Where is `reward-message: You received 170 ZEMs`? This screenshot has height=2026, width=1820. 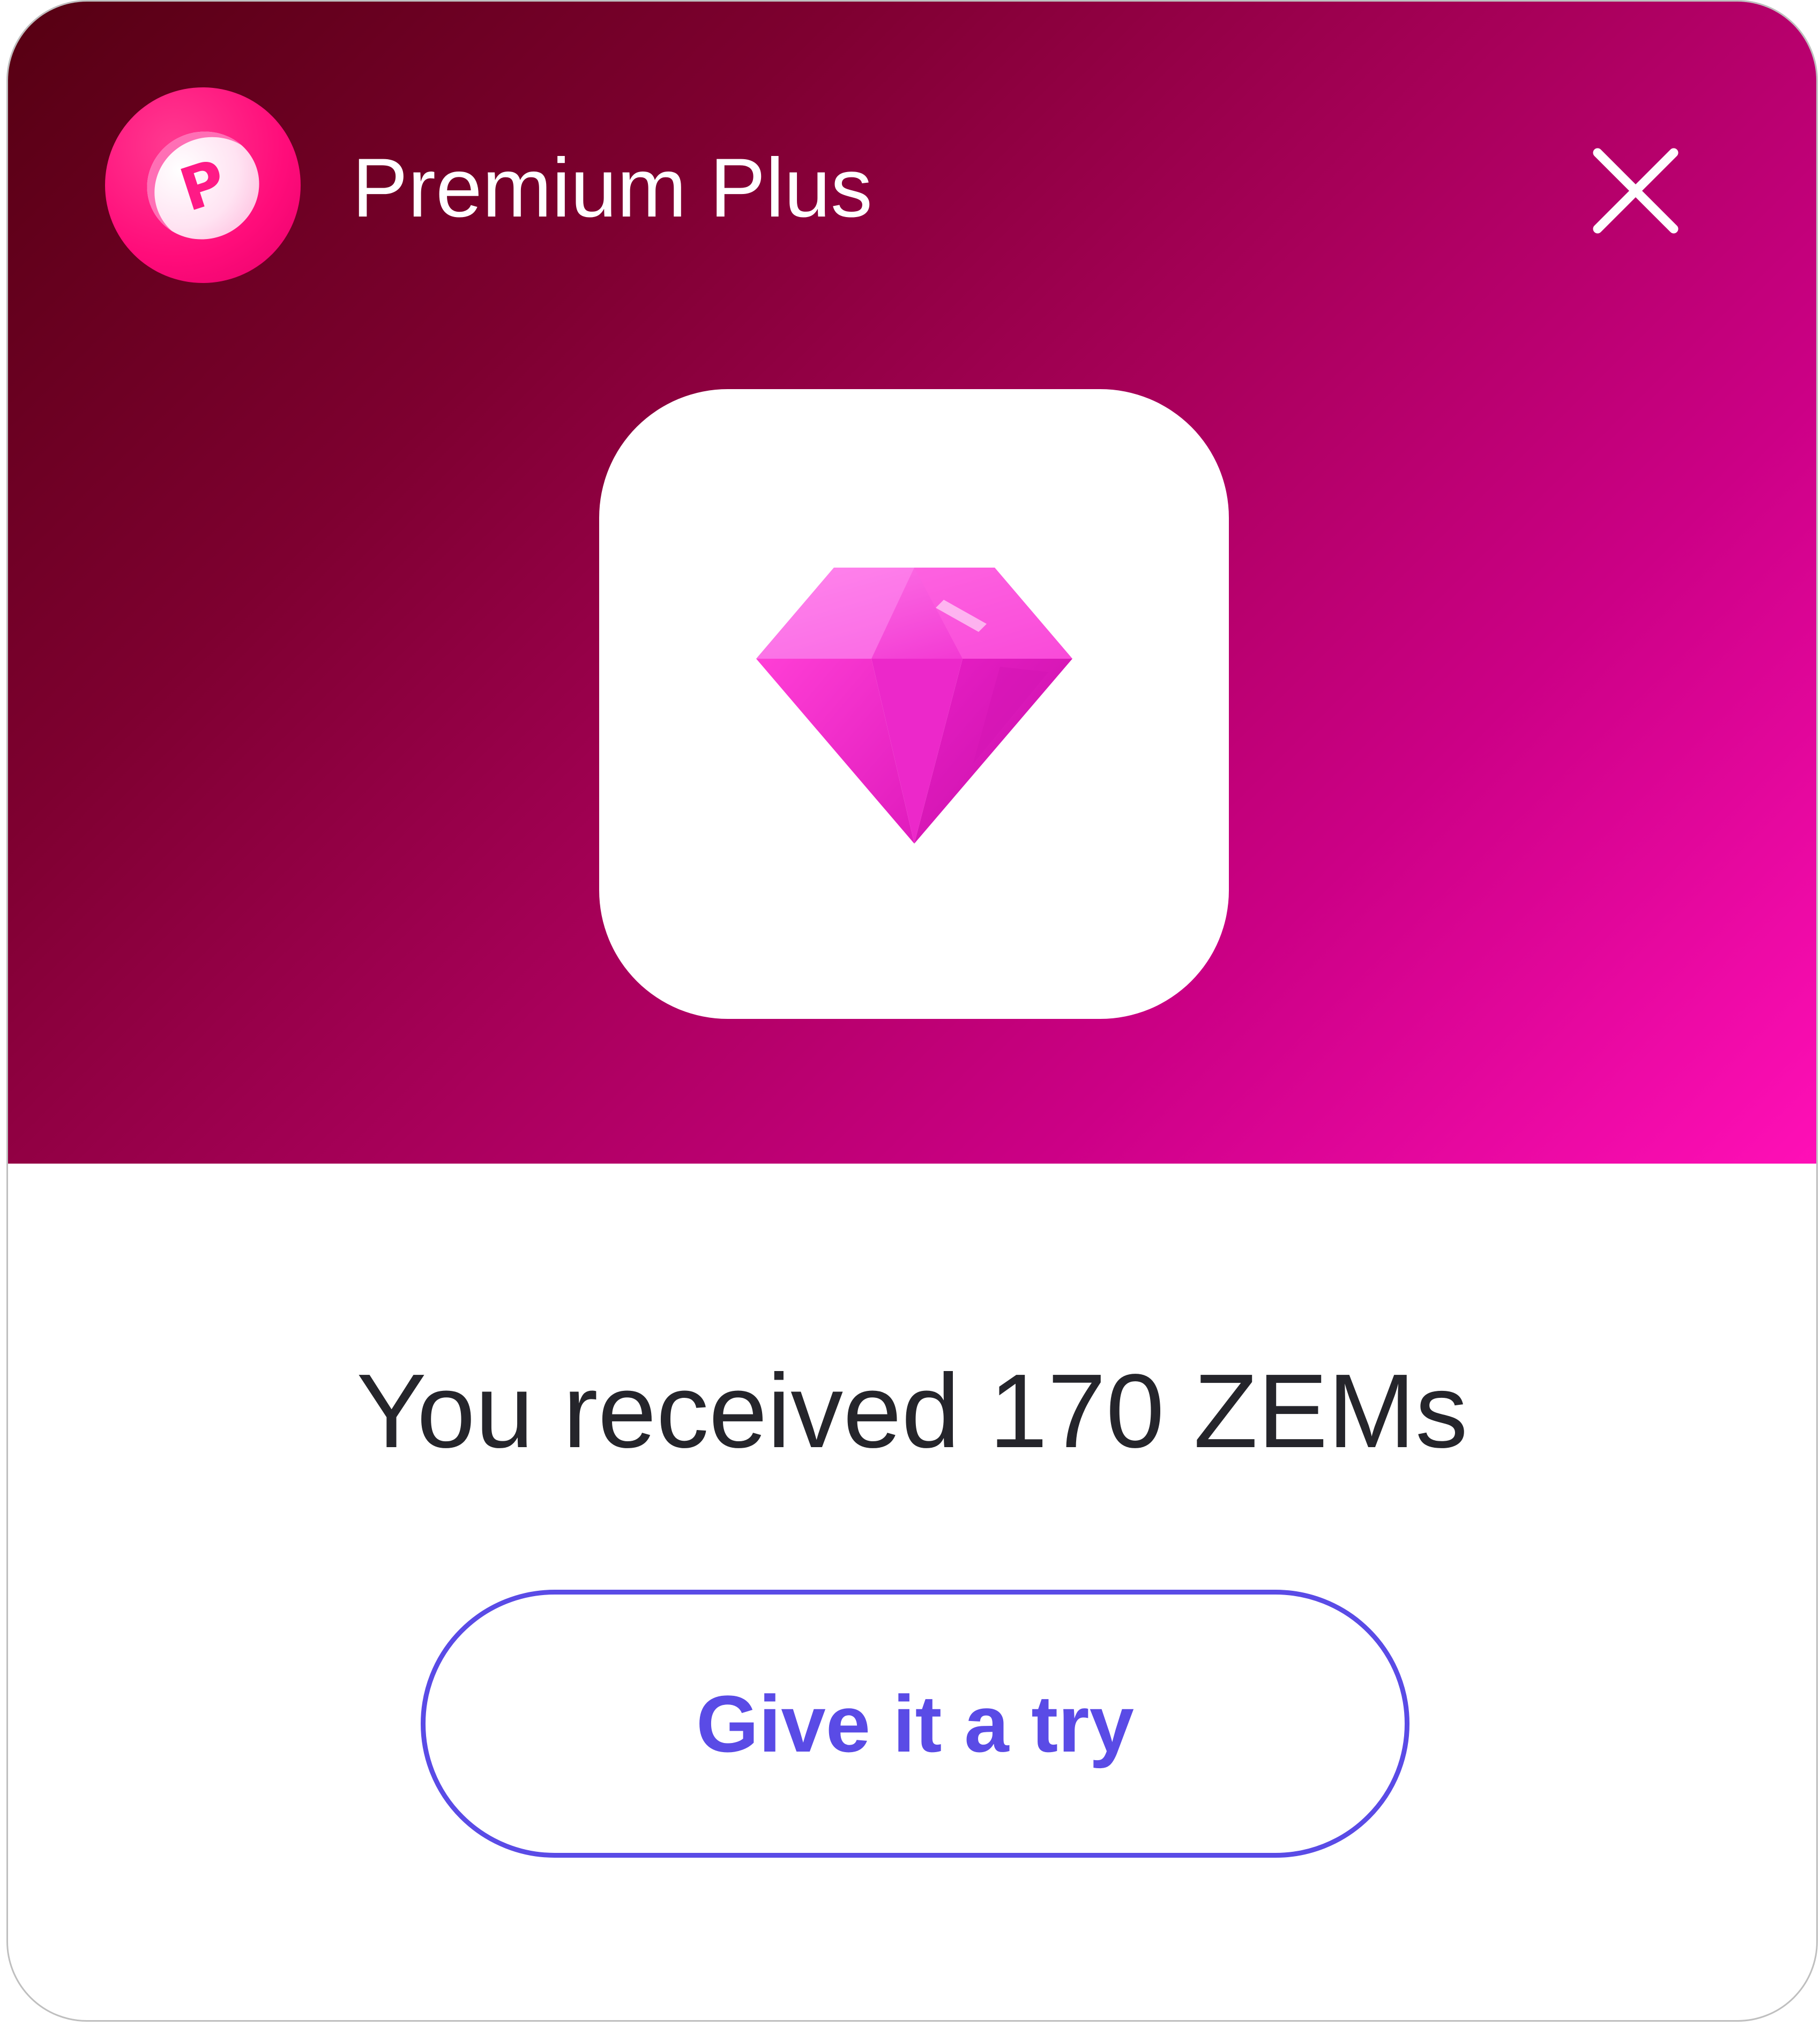 reward-message: You received 170 ZEMs is located at coordinates (912, 1411).